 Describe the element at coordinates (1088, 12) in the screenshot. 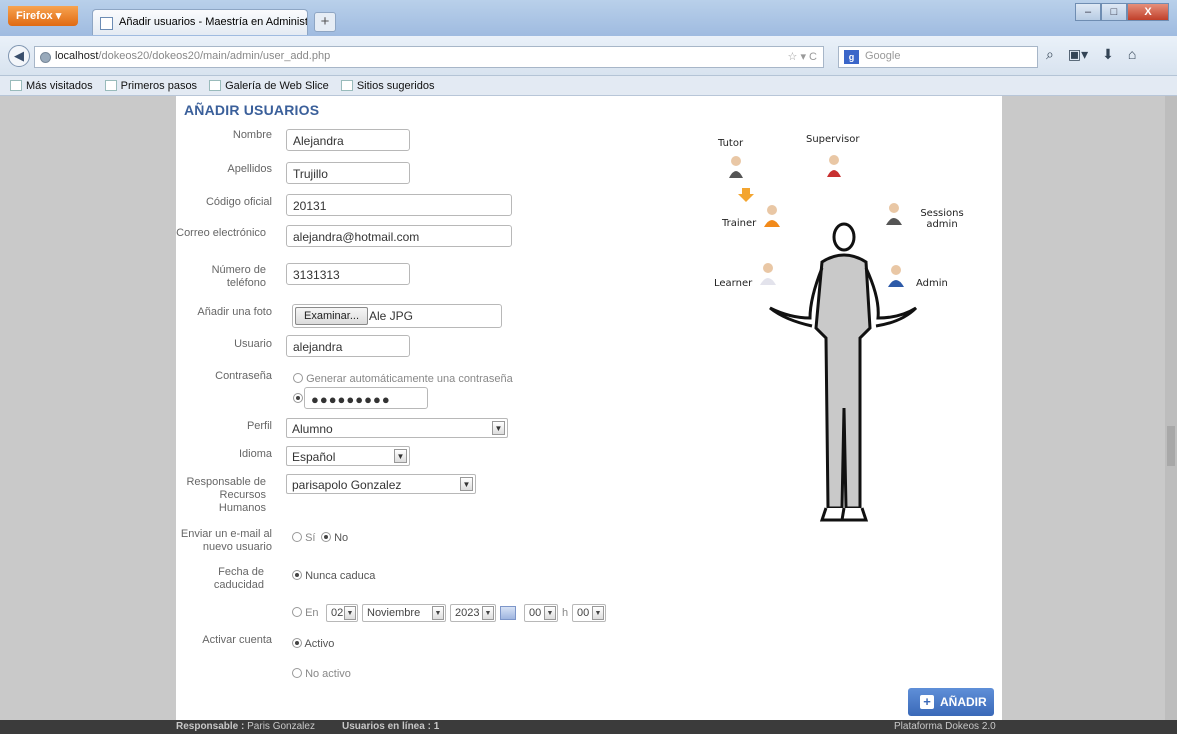

I see `minimize-button: –` at that location.